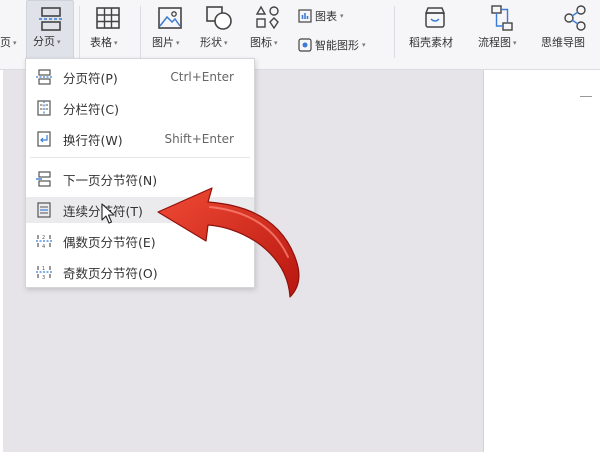 Image resolution: width=600 pixels, height=452 pixels. I want to click on menu-item-label: 下一页分节符(N), so click(110, 180).